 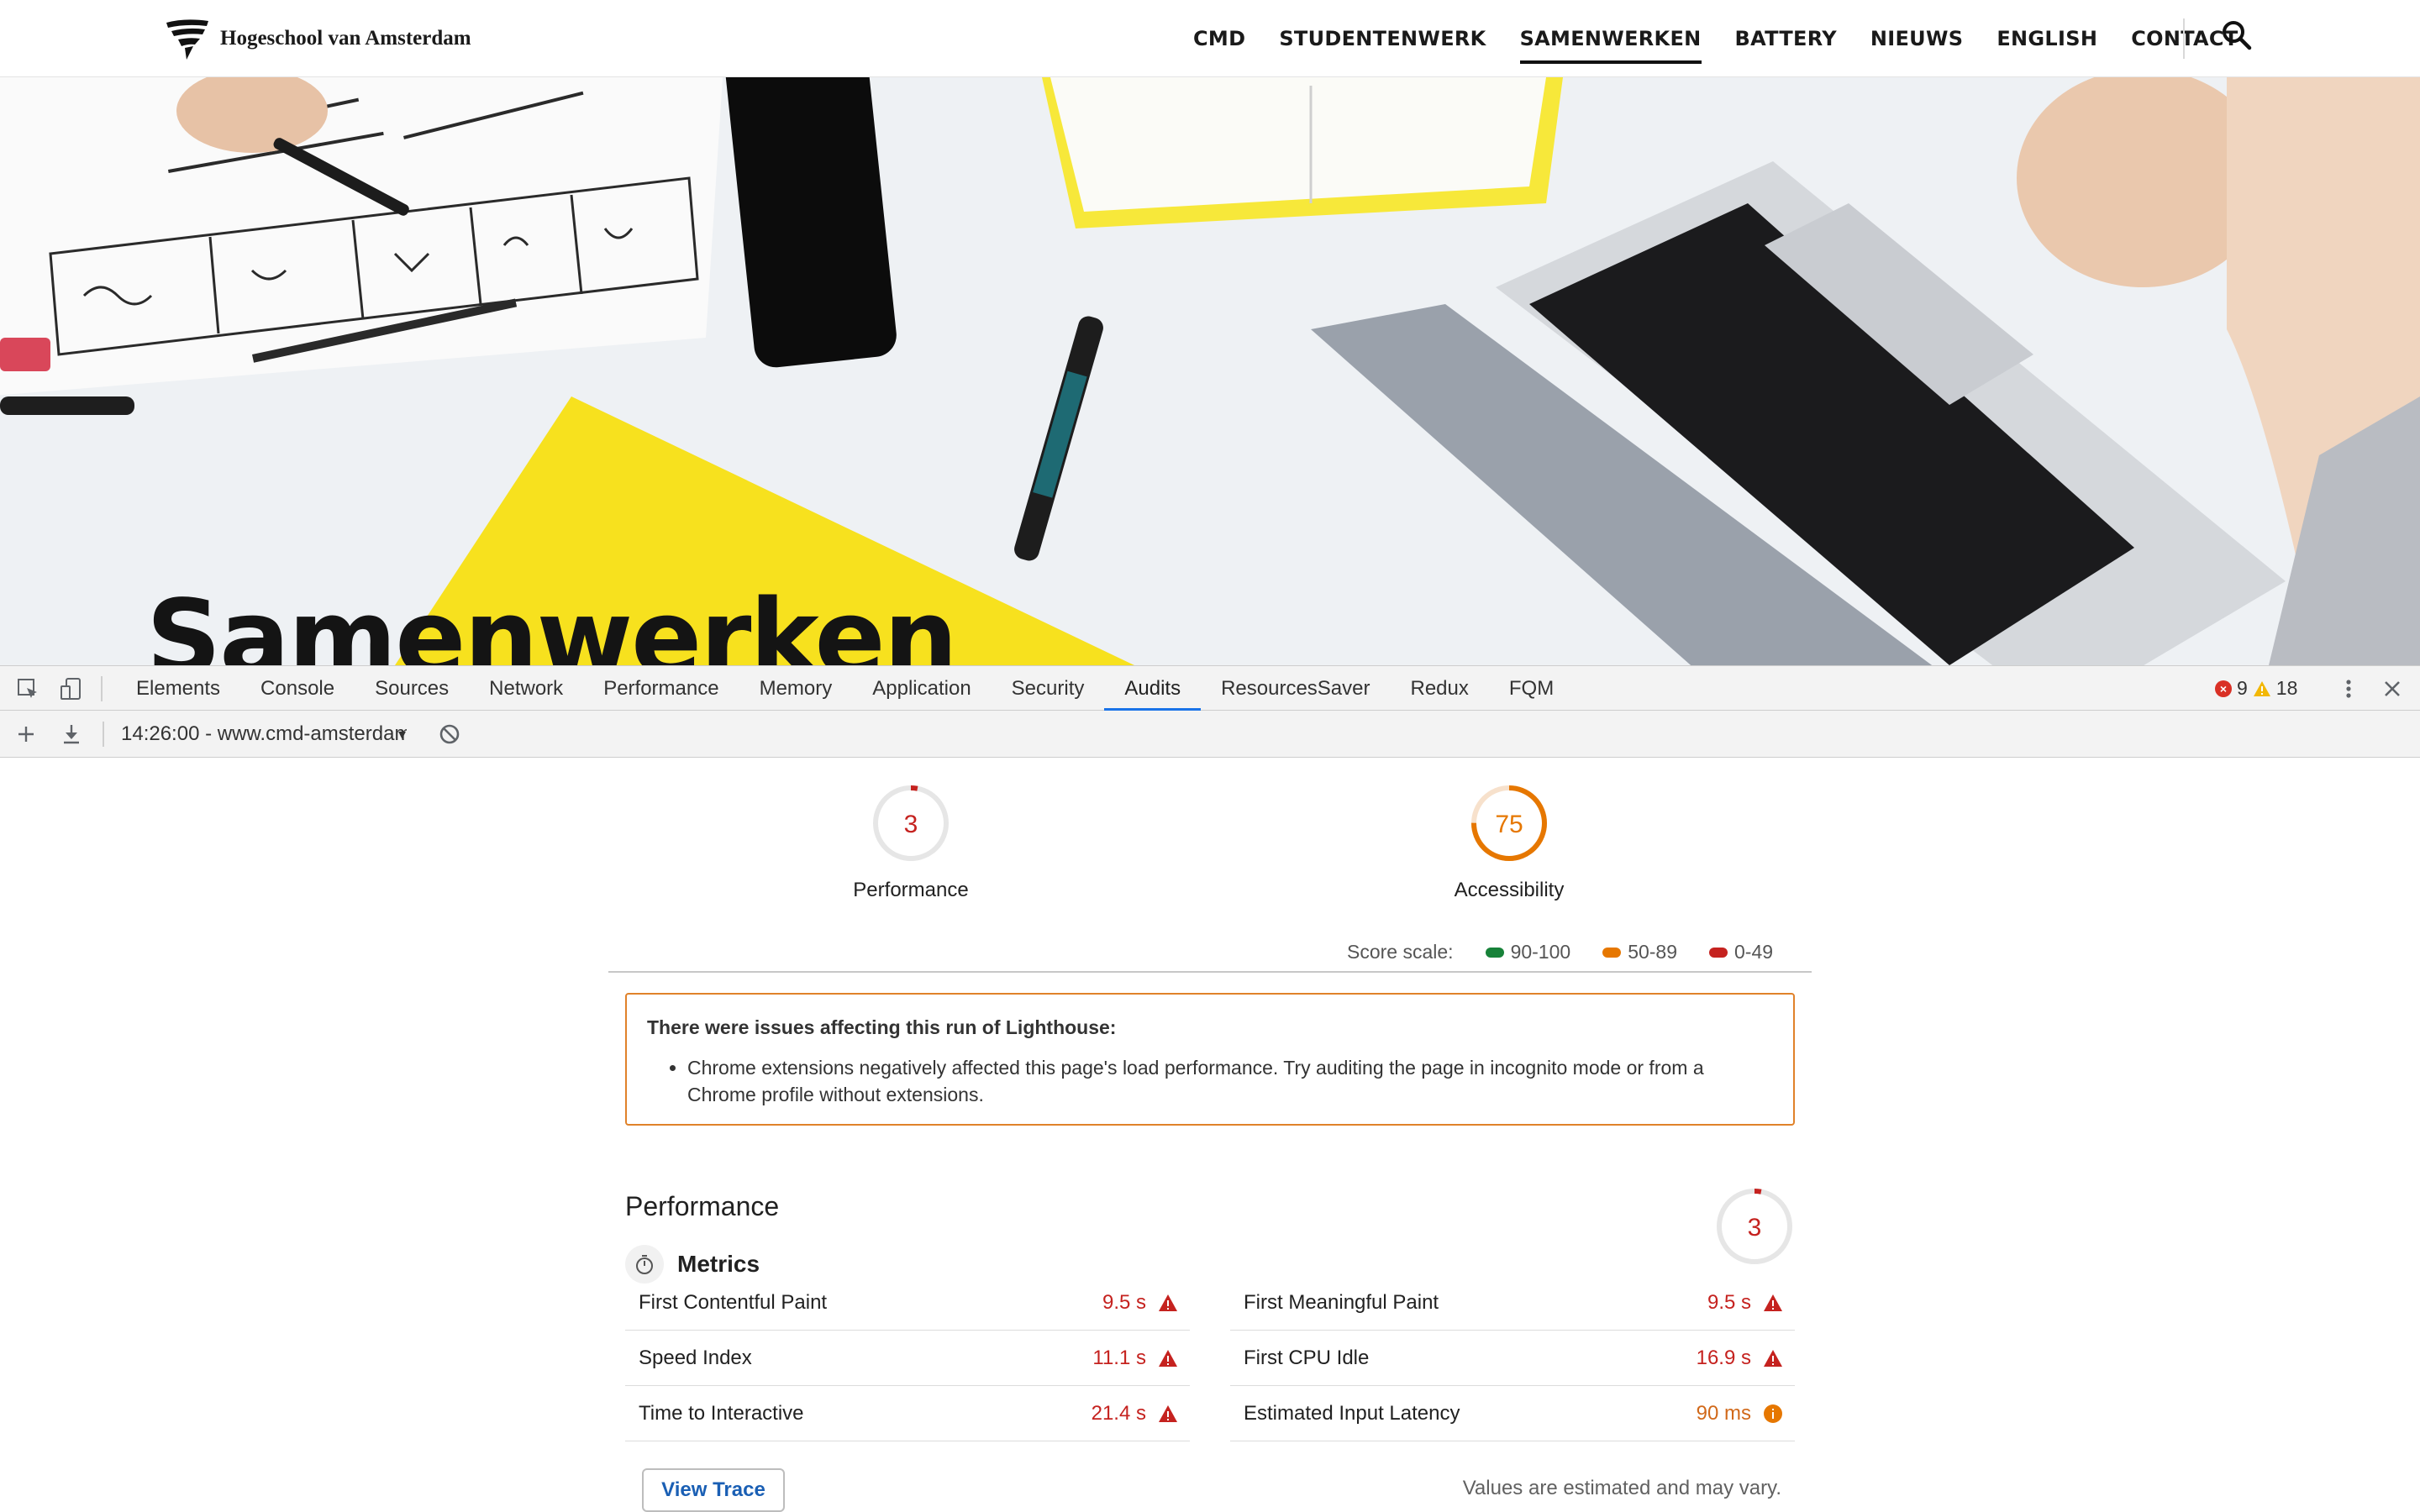 I want to click on download-icon, so click(x=71, y=734).